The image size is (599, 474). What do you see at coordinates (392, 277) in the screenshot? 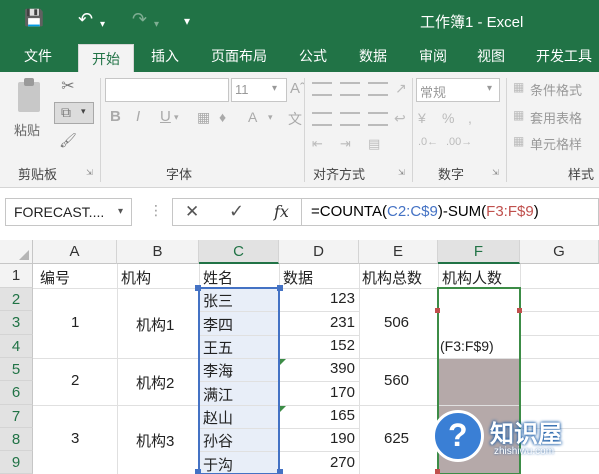
I see `header-cell-org-total: 机构总数` at bounding box center [392, 277].